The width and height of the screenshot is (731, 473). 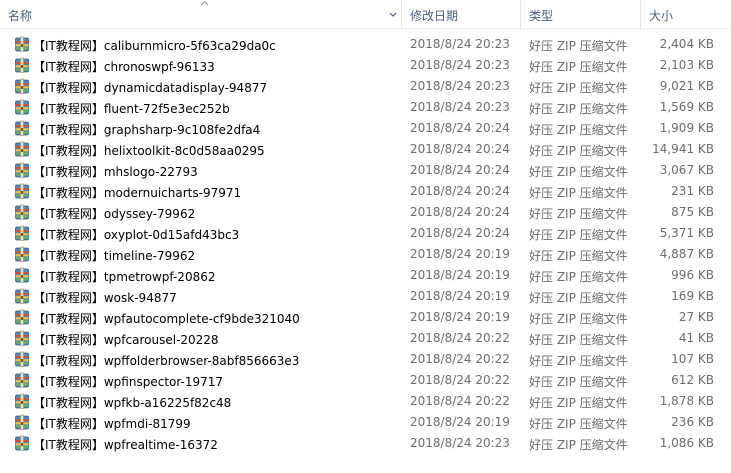 What do you see at coordinates (20, 16) in the screenshot?
I see `column-header-name-label: 名称` at bounding box center [20, 16].